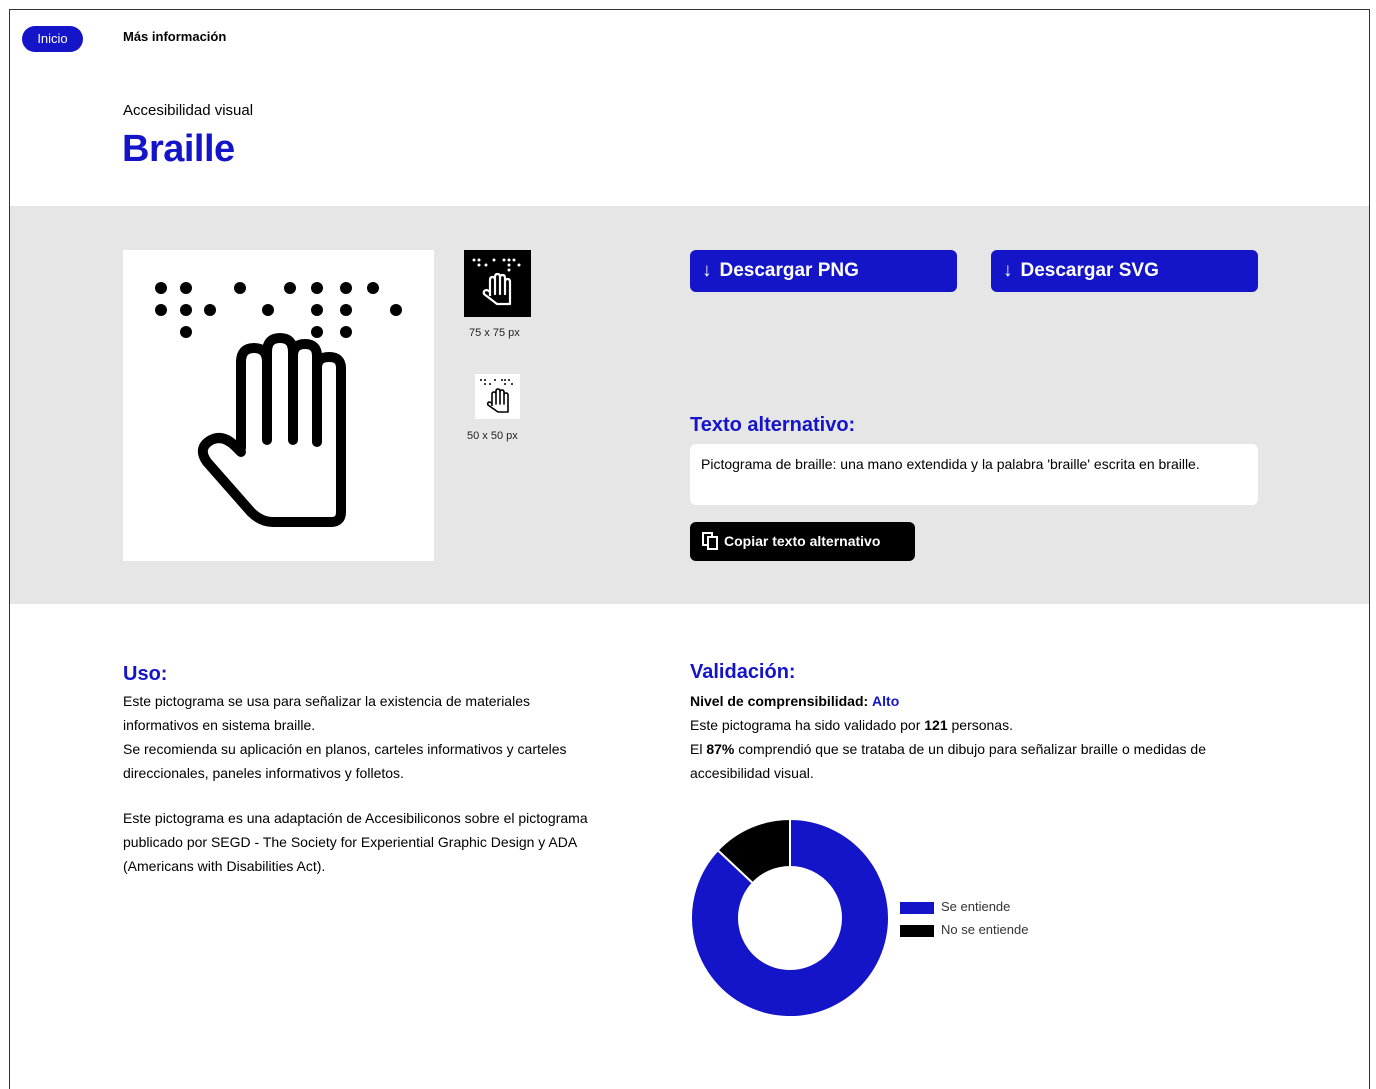  I want to click on validation-count-post: personas., so click(980, 725).